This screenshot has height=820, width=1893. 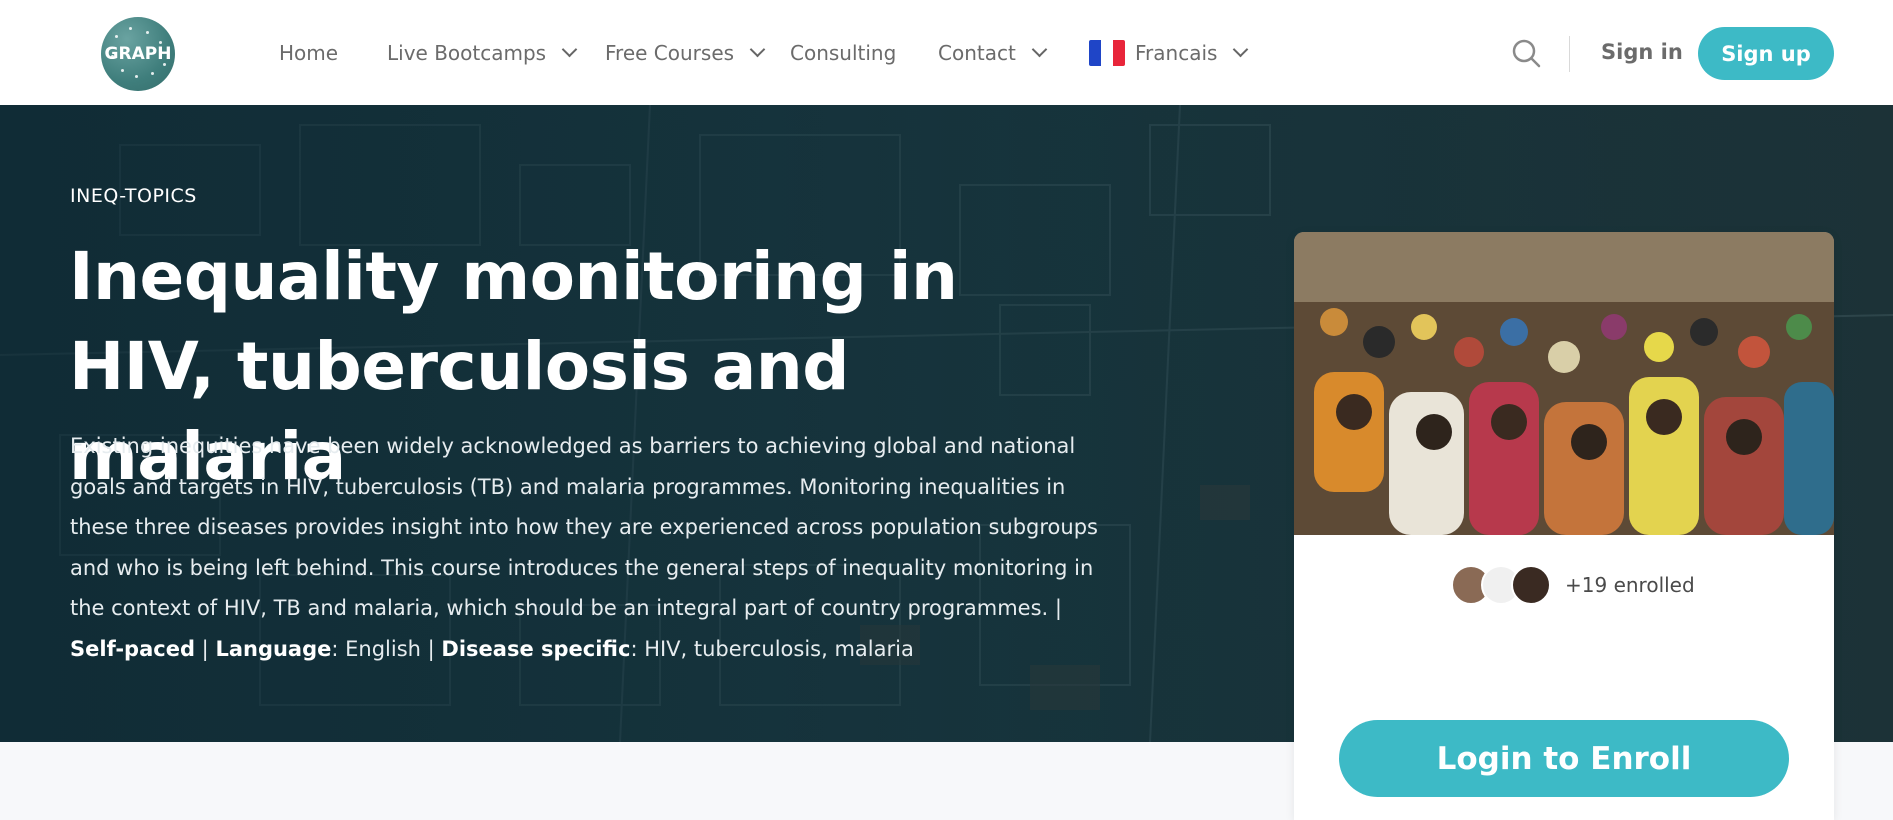 What do you see at coordinates (1531, 585) in the screenshot?
I see `avatar` at bounding box center [1531, 585].